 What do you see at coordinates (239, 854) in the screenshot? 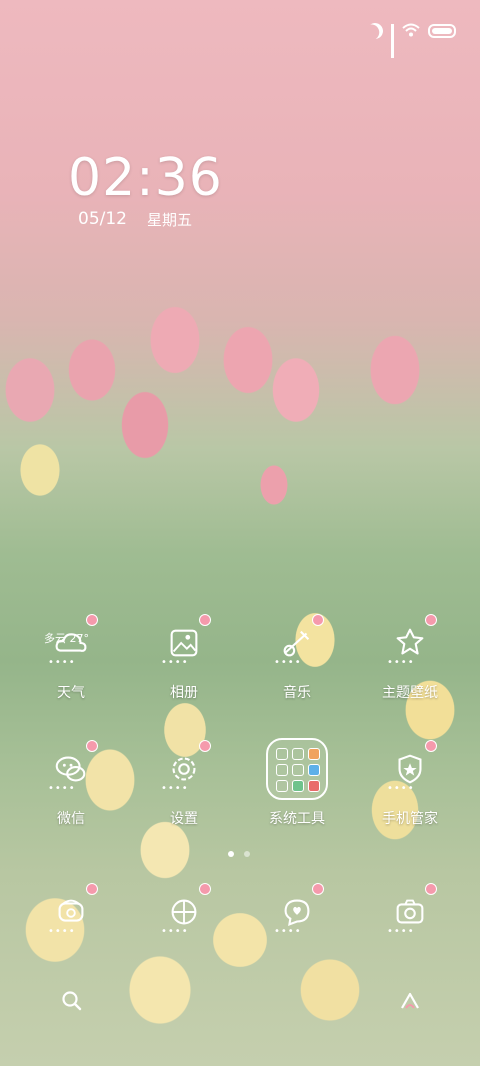
I see `page-indicator` at bounding box center [239, 854].